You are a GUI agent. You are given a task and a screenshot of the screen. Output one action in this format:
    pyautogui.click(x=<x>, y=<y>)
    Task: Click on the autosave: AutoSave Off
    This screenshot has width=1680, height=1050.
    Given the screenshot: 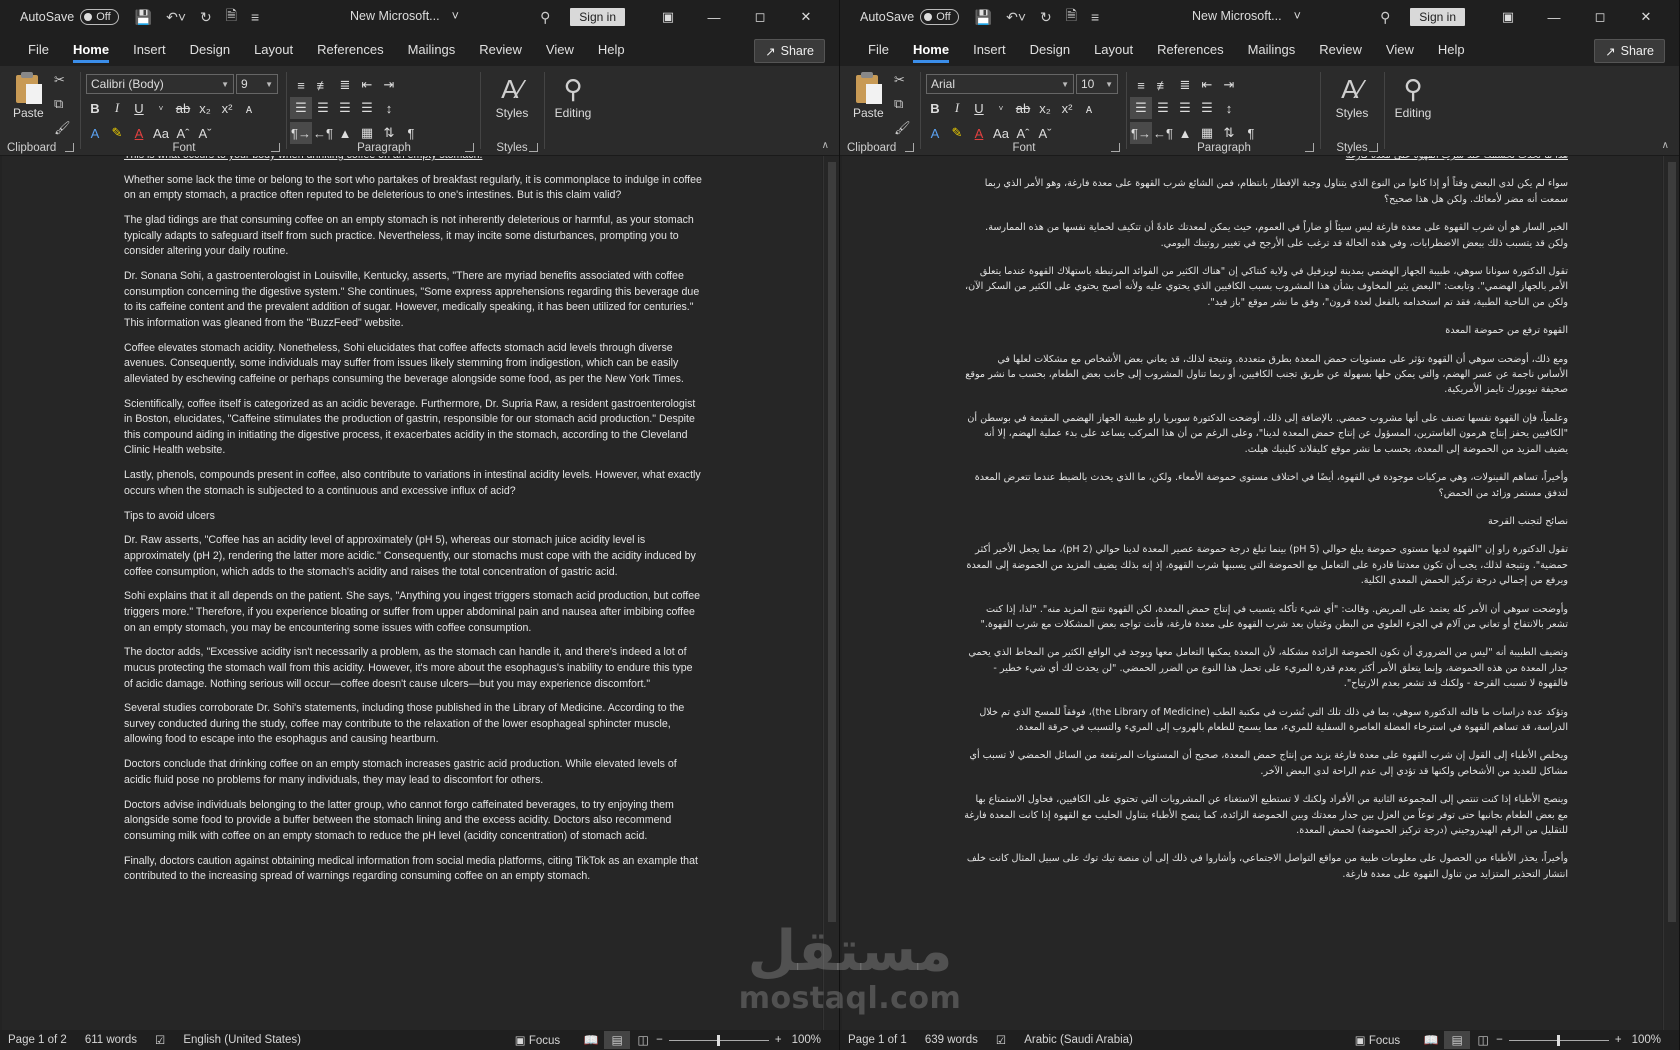 What is the action you would take?
    pyautogui.click(x=69, y=17)
    